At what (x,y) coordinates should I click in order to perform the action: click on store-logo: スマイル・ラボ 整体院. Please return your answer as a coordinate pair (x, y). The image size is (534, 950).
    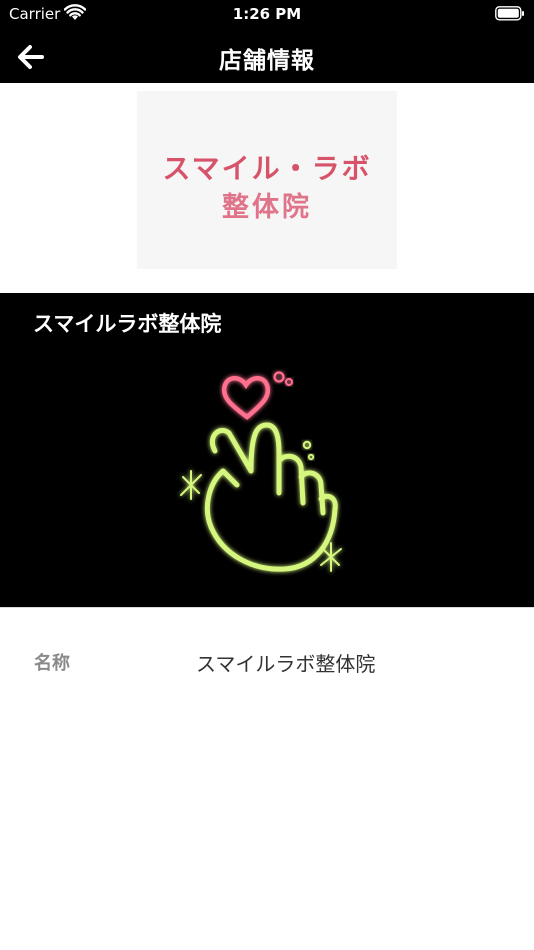
    Looking at the image, I should click on (267, 180).